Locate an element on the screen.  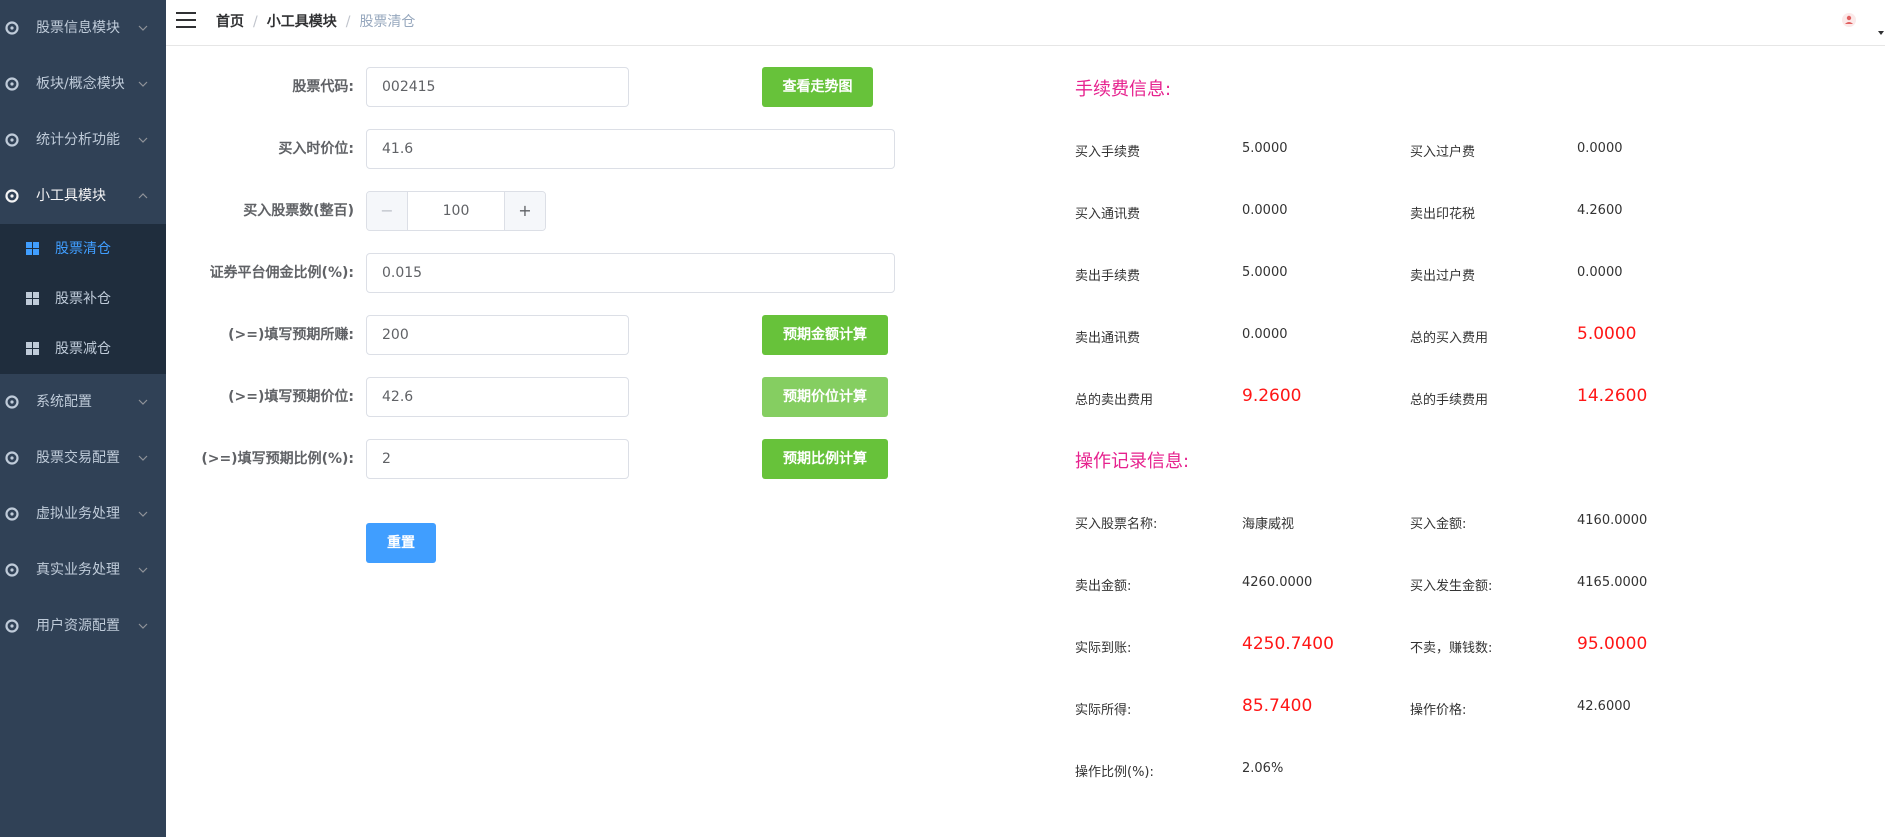
menu-trade-config: 股票交易配置 is located at coordinates (83, 458).